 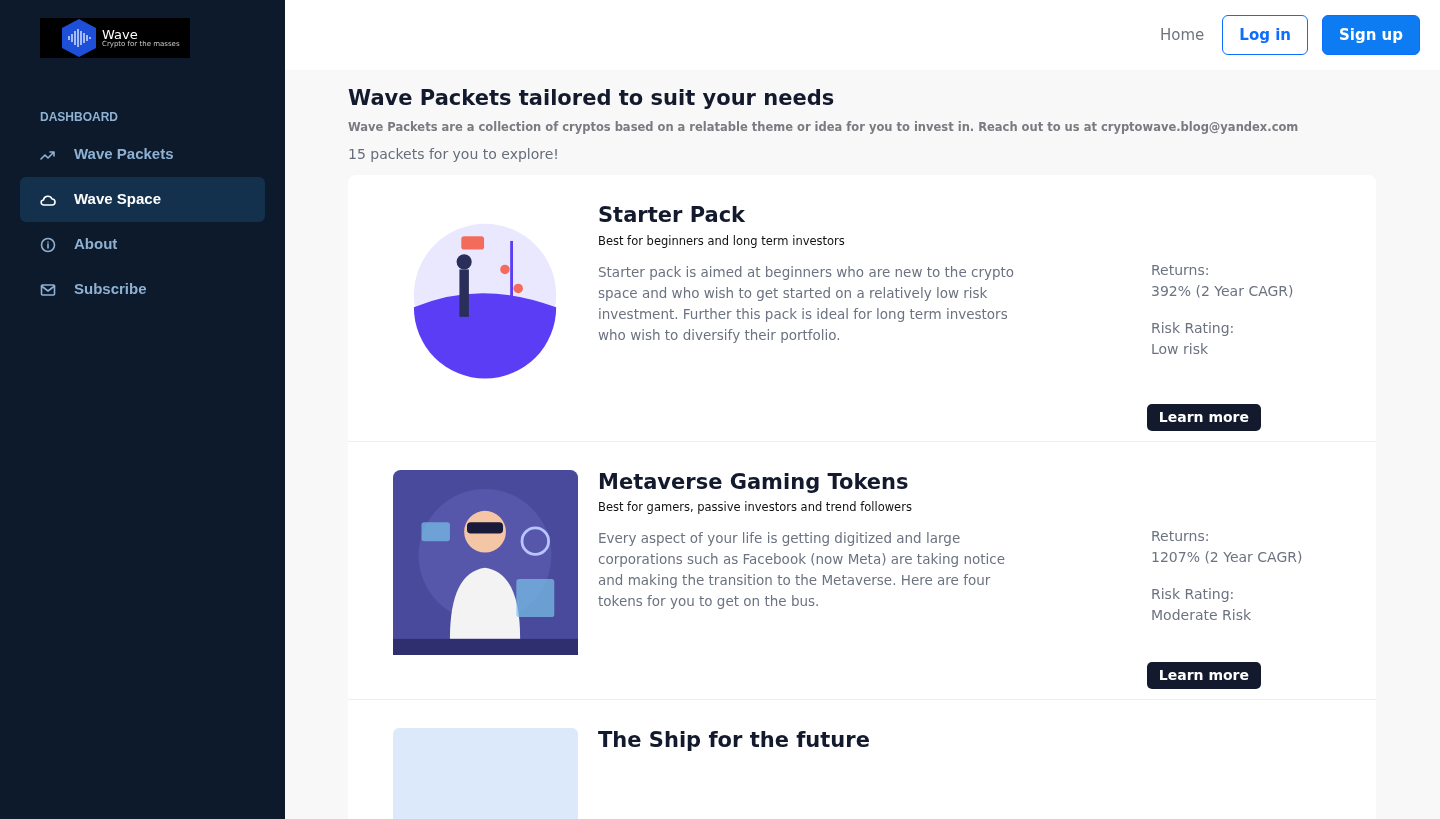 I want to click on sidebar-item: Wave Space, so click(x=142, y=199).